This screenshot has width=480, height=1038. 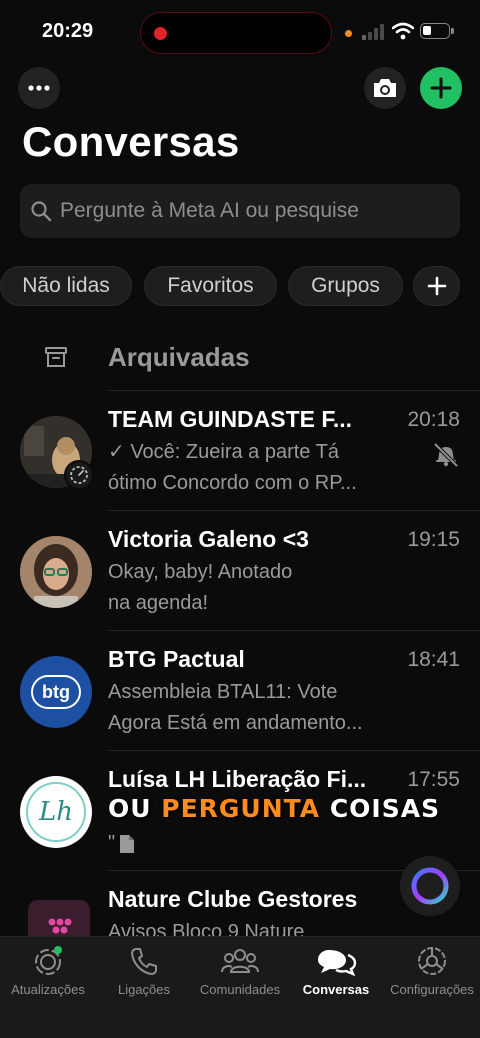 What do you see at coordinates (348, 33) in the screenshot?
I see `mic-indicator-icon` at bounding box center [348, 33].